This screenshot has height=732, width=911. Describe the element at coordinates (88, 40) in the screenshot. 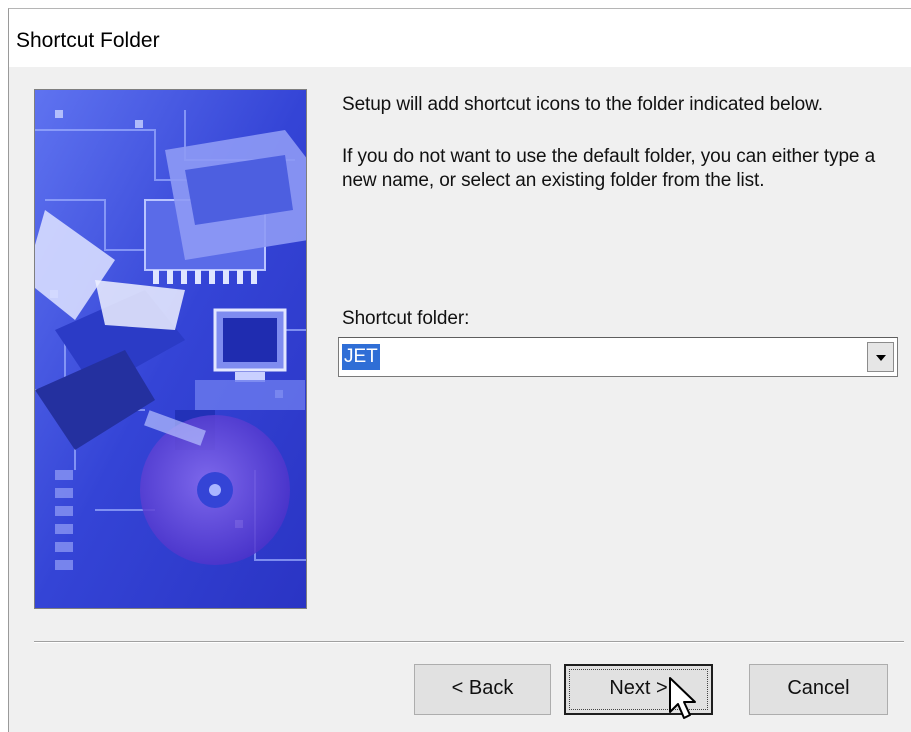

I see `dialog-title: Shortcut Folder` at that location.